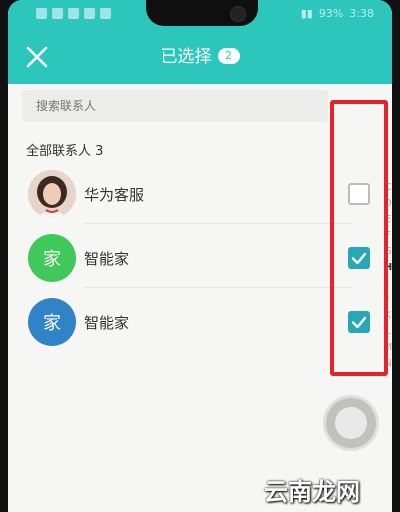  I want to click on camera-icon, so click(238, 14).